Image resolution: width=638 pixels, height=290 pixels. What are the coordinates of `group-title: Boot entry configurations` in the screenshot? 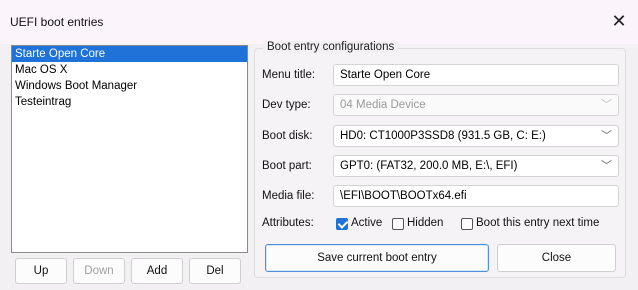 It's located at (331, 47).